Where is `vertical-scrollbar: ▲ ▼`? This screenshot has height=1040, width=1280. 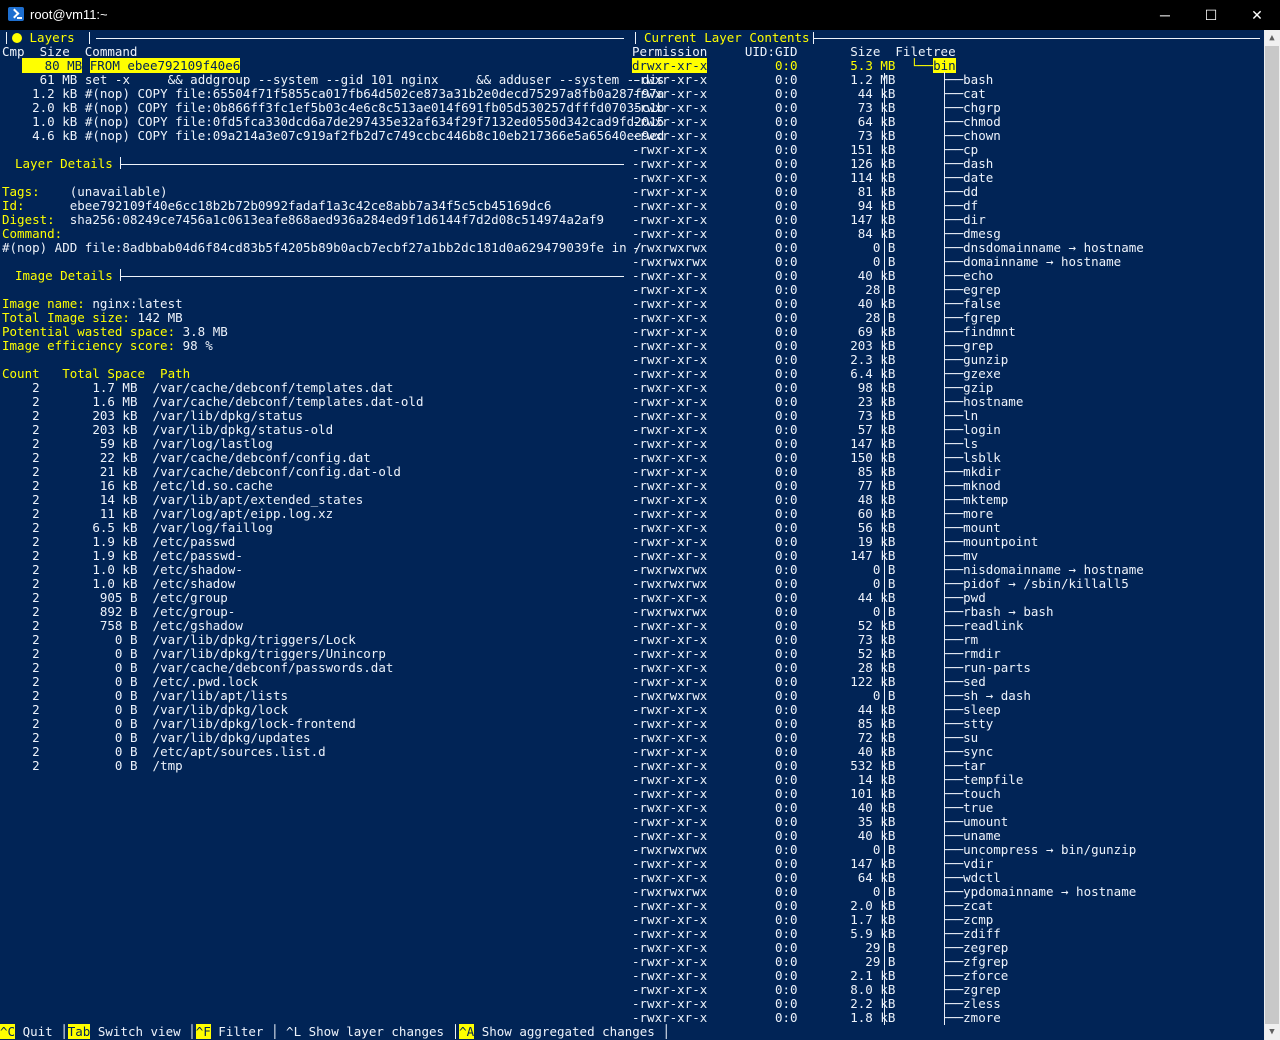
vertical-scrollbar: ▲ ▼ is located at coordinates (1272, 535).